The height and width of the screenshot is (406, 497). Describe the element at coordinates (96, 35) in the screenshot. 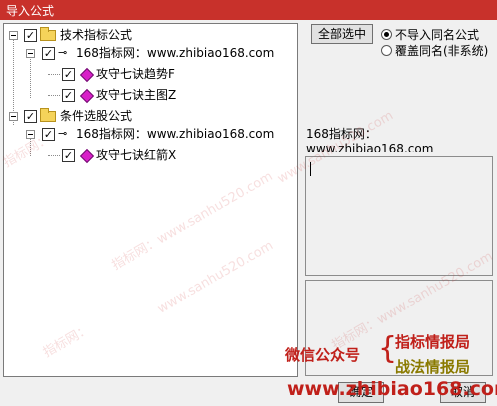

I see `tree-node-label: 技术指标公式` at that location.